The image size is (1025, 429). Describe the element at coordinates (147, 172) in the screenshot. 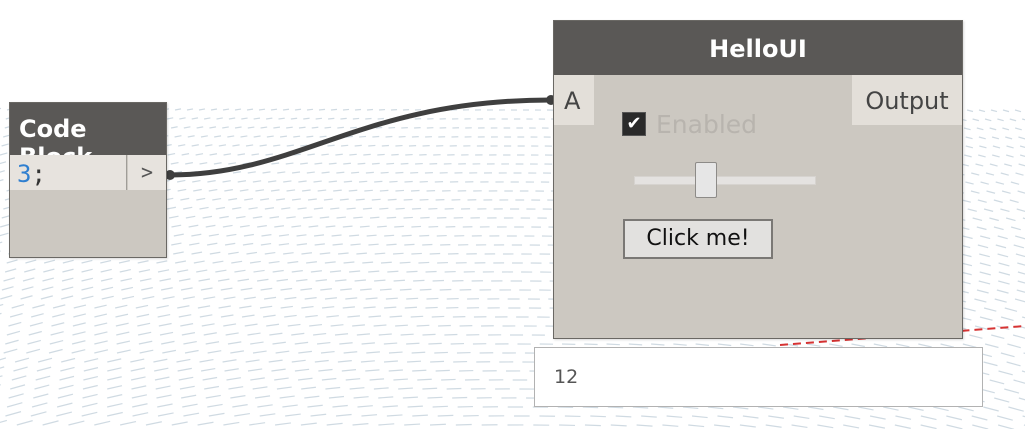

I see `code-block-output-port: >` at that location.